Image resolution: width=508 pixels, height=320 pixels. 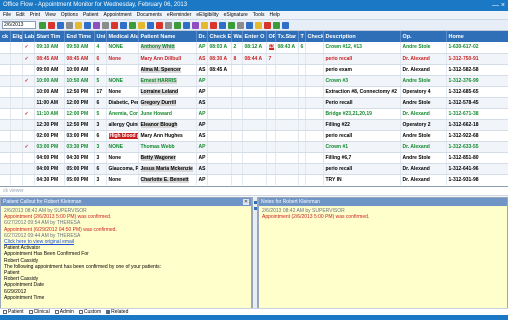 What do you see at coordinates (222, 25) in the screenshot?
I see `monitor-icon` at bounding box center [222, 25].